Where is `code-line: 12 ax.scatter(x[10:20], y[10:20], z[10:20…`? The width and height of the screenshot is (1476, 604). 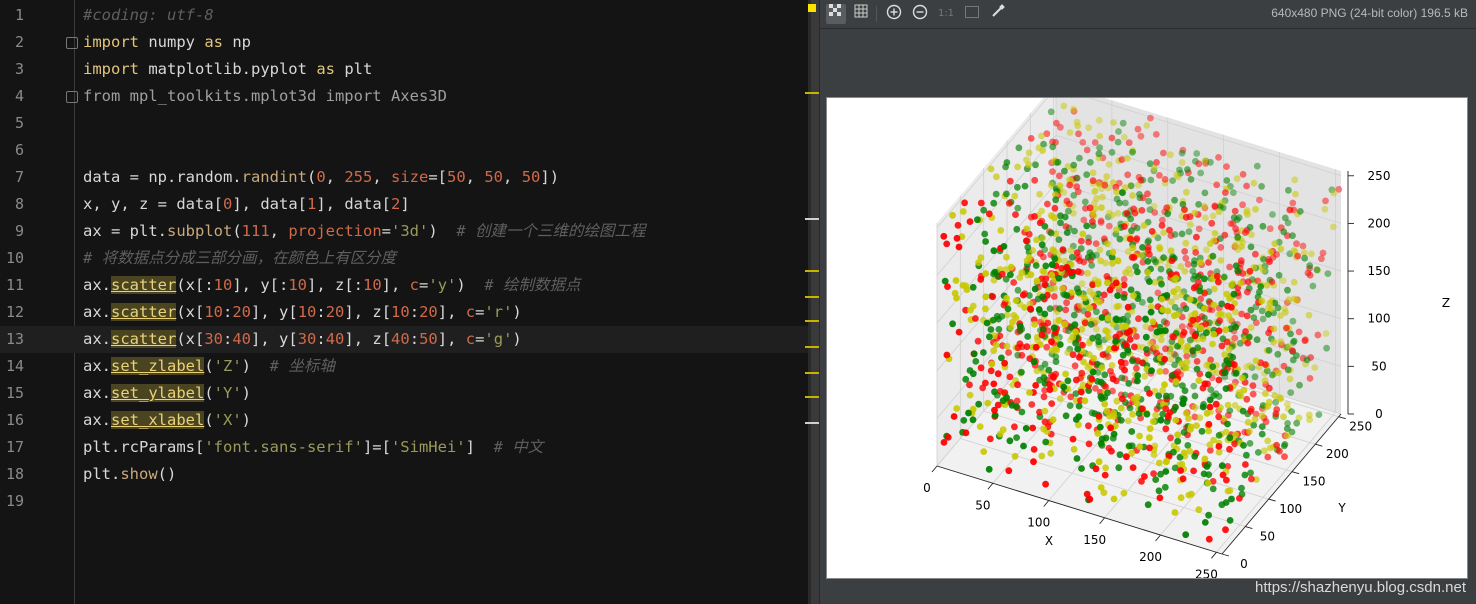
code-line: 12 ax.scatter(x[10:20], y[10:20], z[10:20… is located at coordinates (404, 312).